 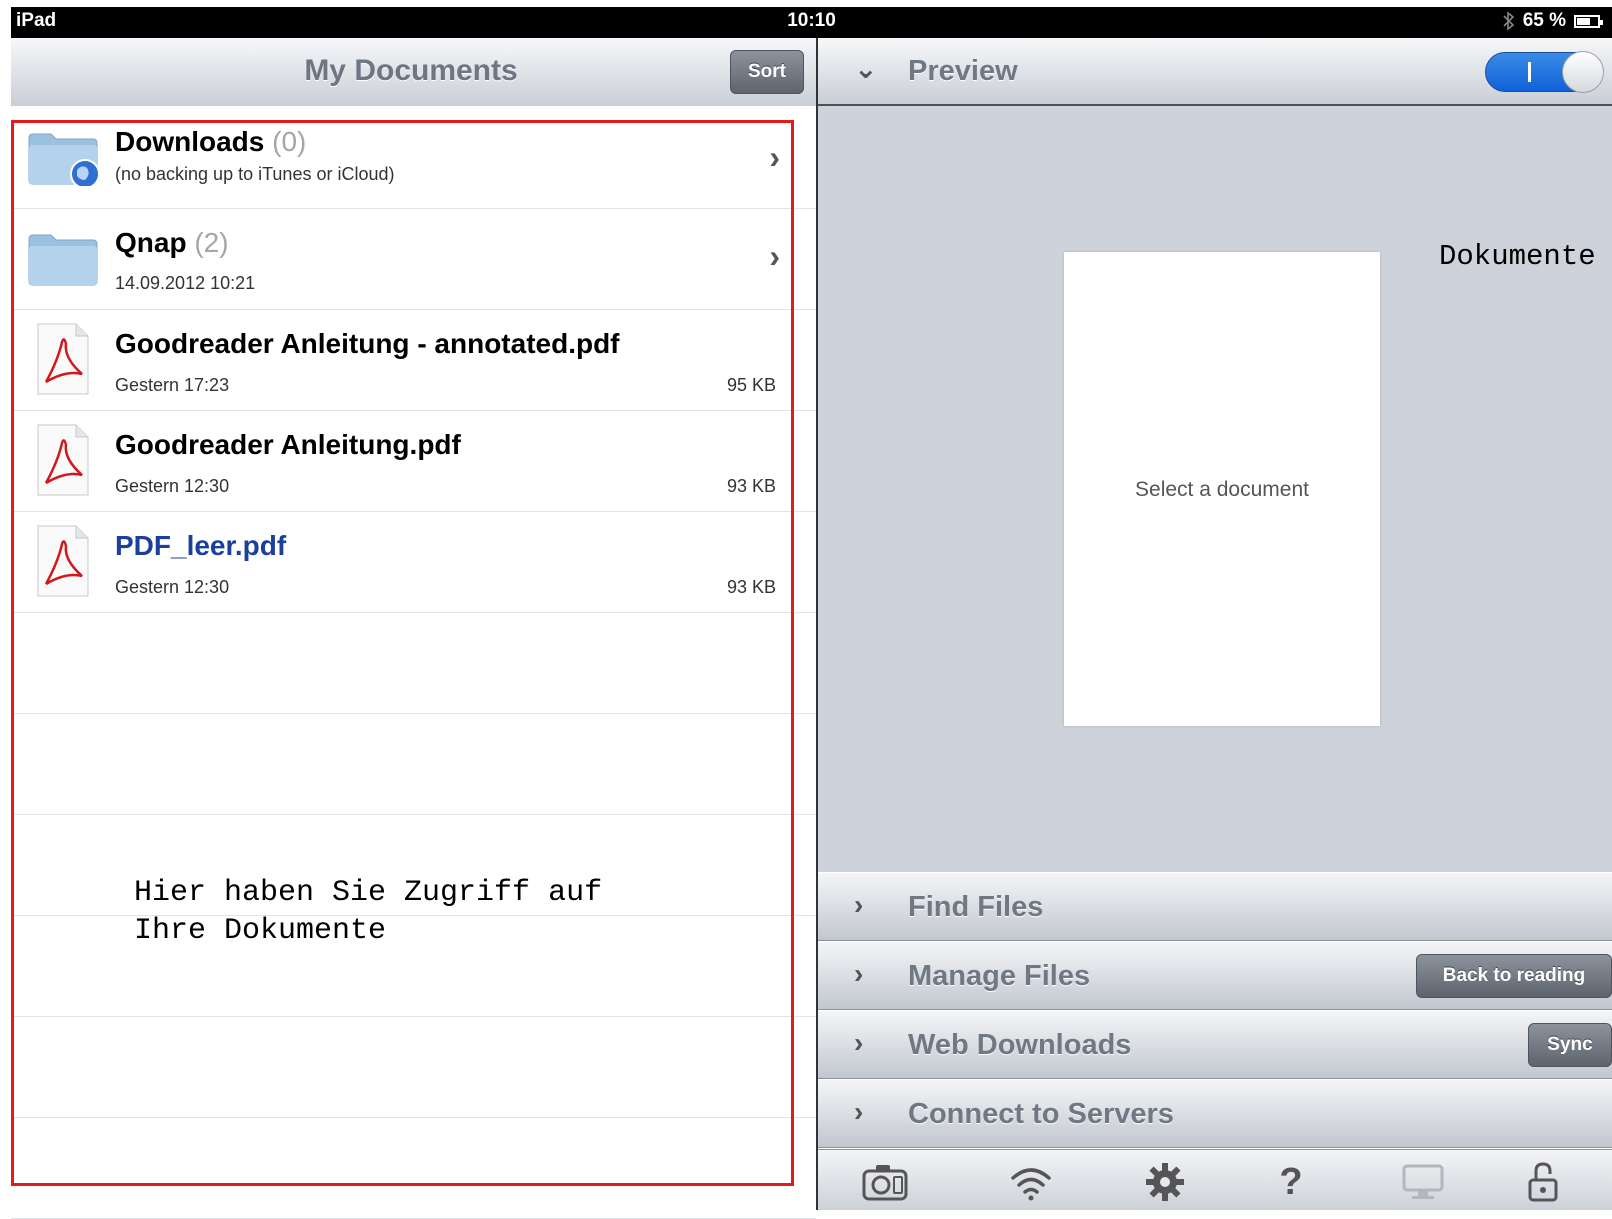 What do you see at coordinates (1031, 1182) in the screenshot?
I see `wifi-icon` at bounding box center [1031, 1182].